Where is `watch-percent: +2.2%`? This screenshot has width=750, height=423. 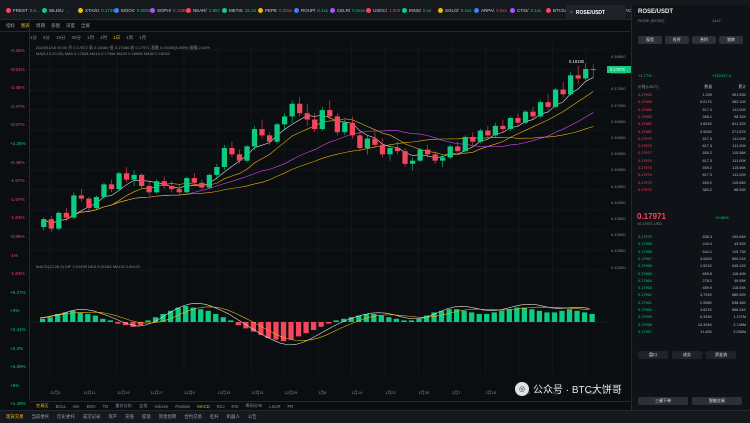 watch-percent: +2.2% is located at coordinates (16, 348).